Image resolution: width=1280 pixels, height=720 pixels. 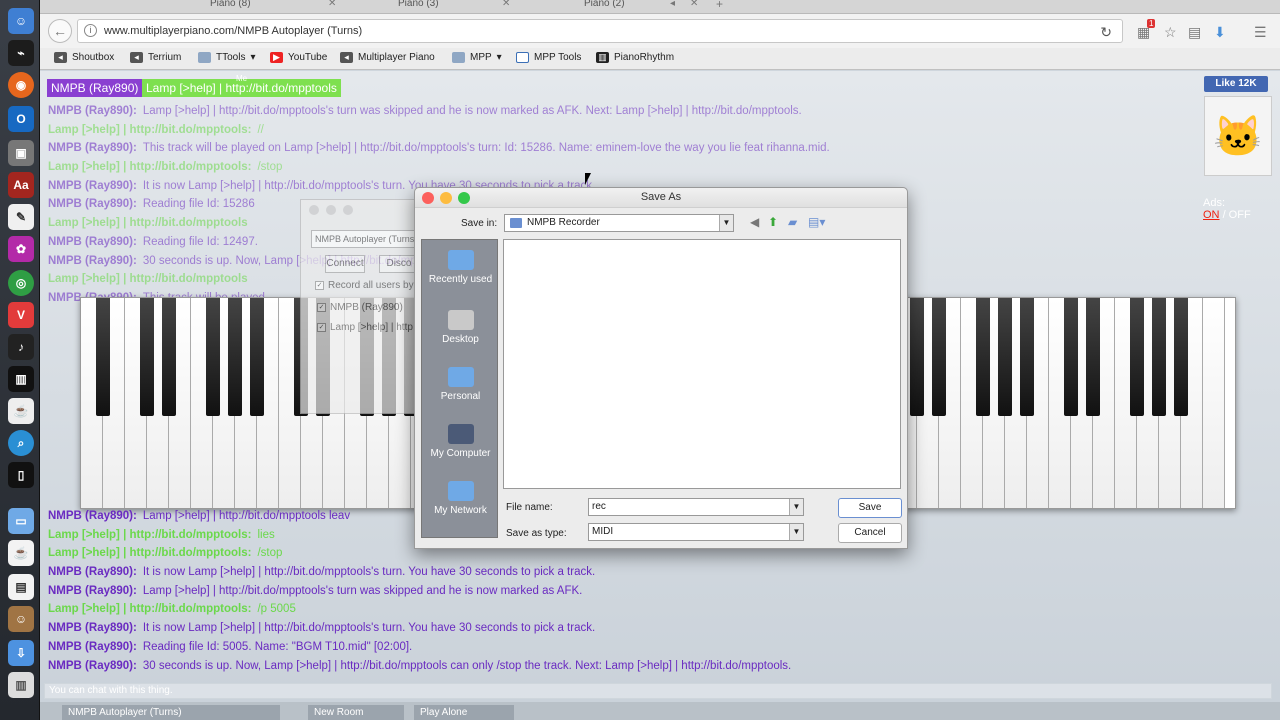 What do you see at coordinates (658, 691) in the screenshot?
I see `chat-input: You can chat with this thing.` at bounding box center [658, 691].